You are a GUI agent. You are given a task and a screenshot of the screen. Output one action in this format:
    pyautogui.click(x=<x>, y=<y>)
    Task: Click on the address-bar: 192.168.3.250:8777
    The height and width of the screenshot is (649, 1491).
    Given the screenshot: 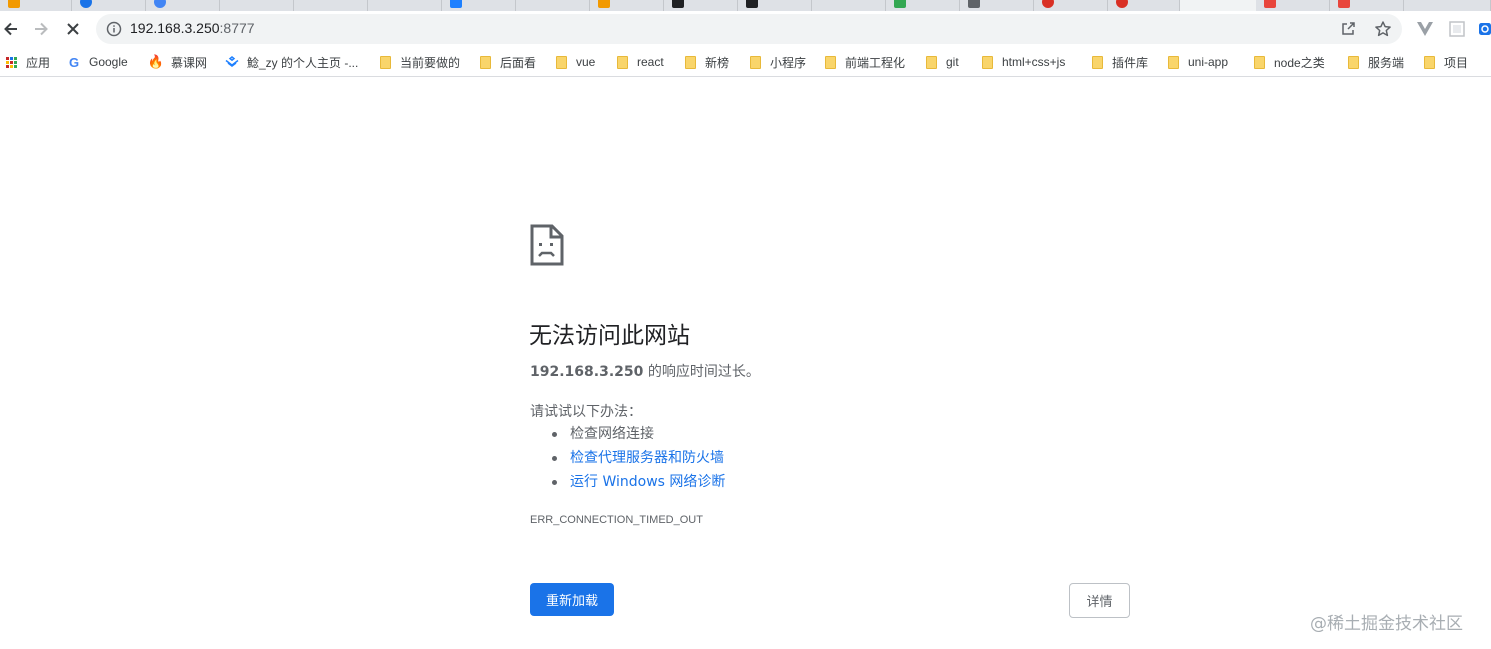 What is the action you would take?
    pyautogui.click(x=749, y=29)
    